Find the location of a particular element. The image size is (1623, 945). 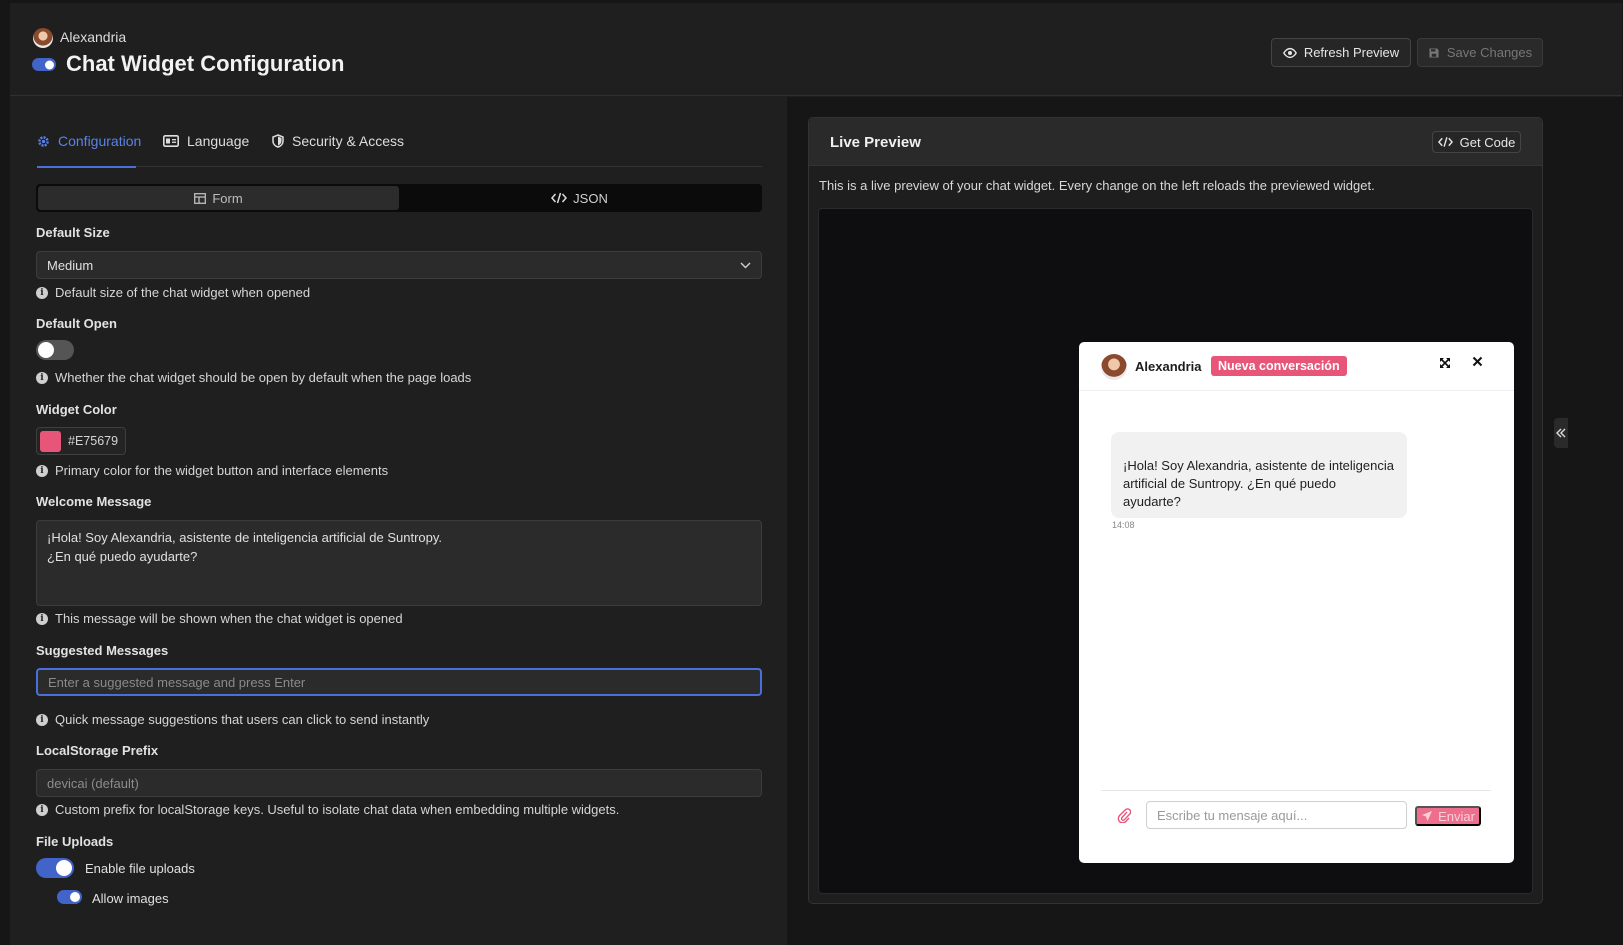

double-chevron-left-icon is located at coordinates (1561, 433).